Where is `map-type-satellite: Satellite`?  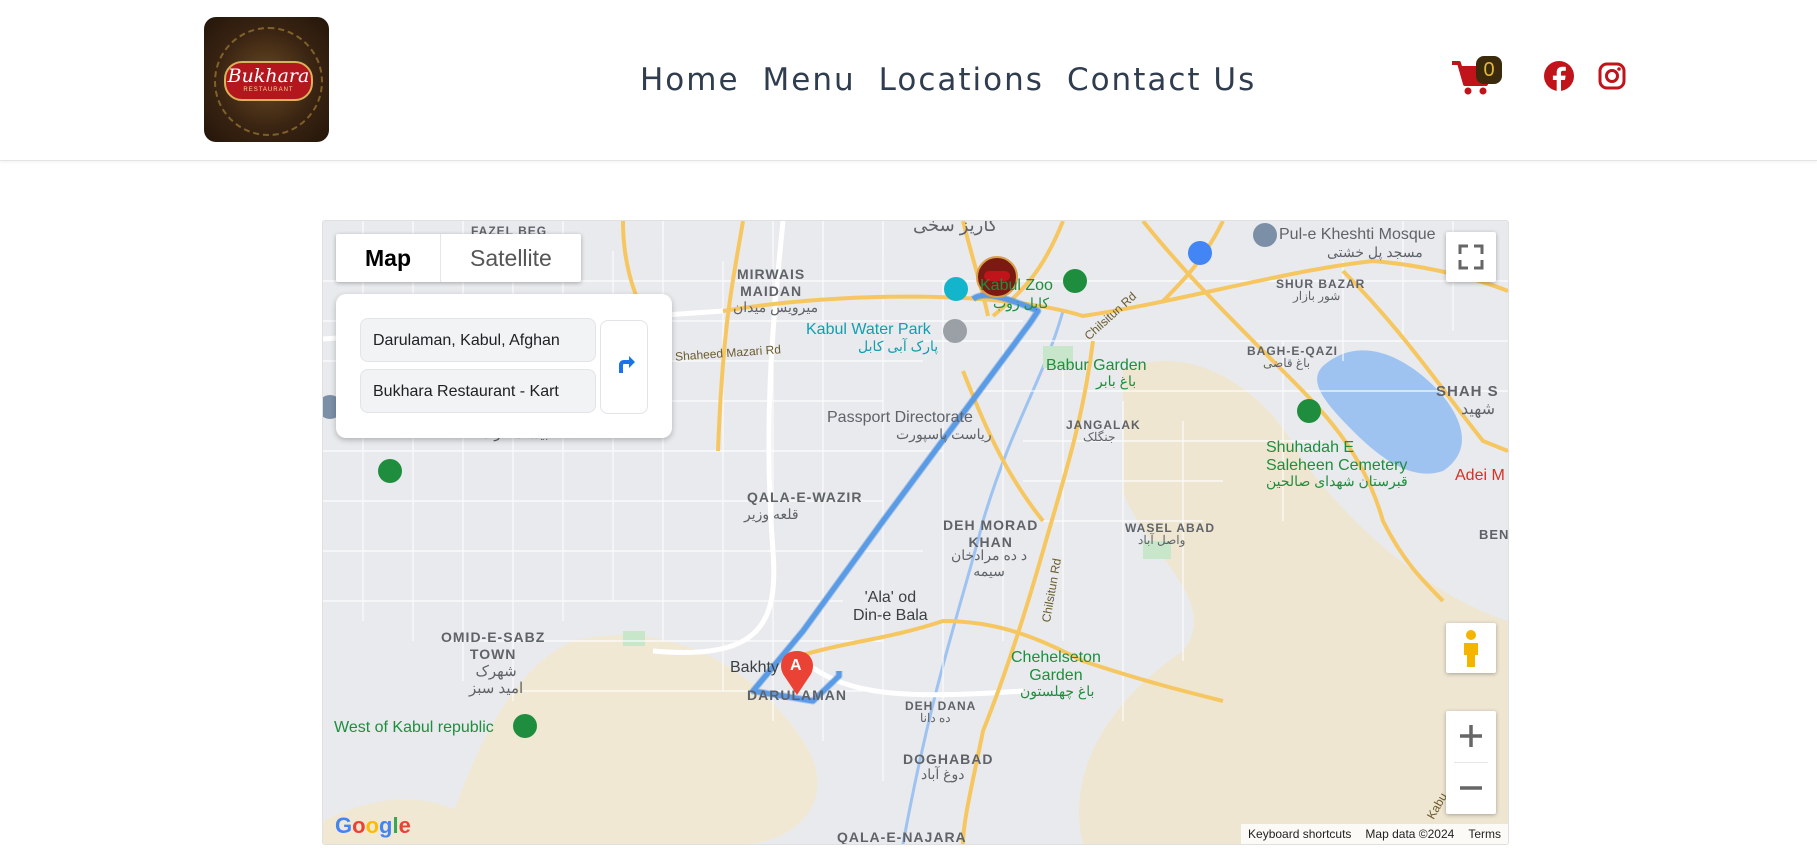 map-type-satellite: Satellite is located at coordinates (511, 258).